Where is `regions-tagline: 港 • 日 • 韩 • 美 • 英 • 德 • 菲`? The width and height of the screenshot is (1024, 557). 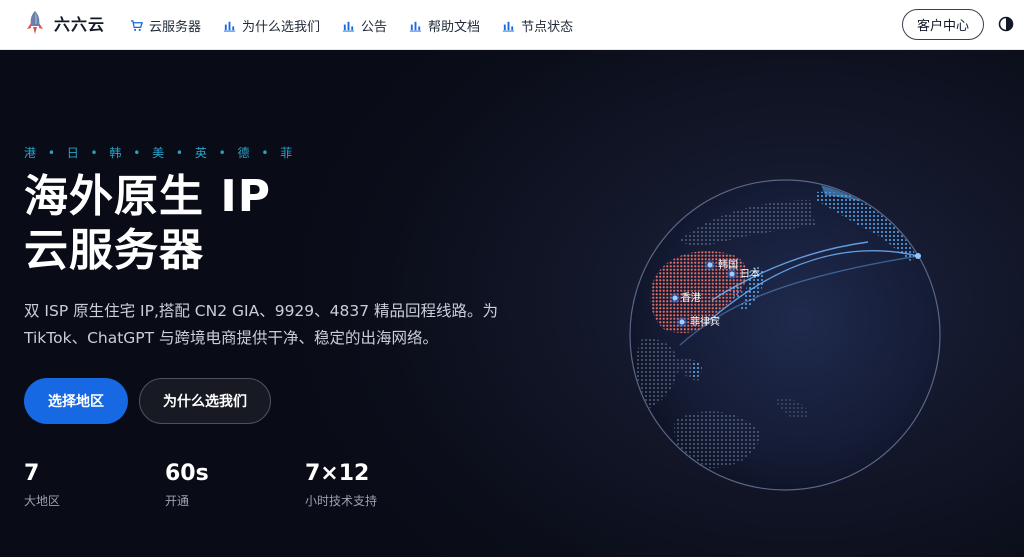
regions-tagline: 港 • 日 • 韩 • 美 • 英 • 德 • 菲 is located at coordinates (160, 153).